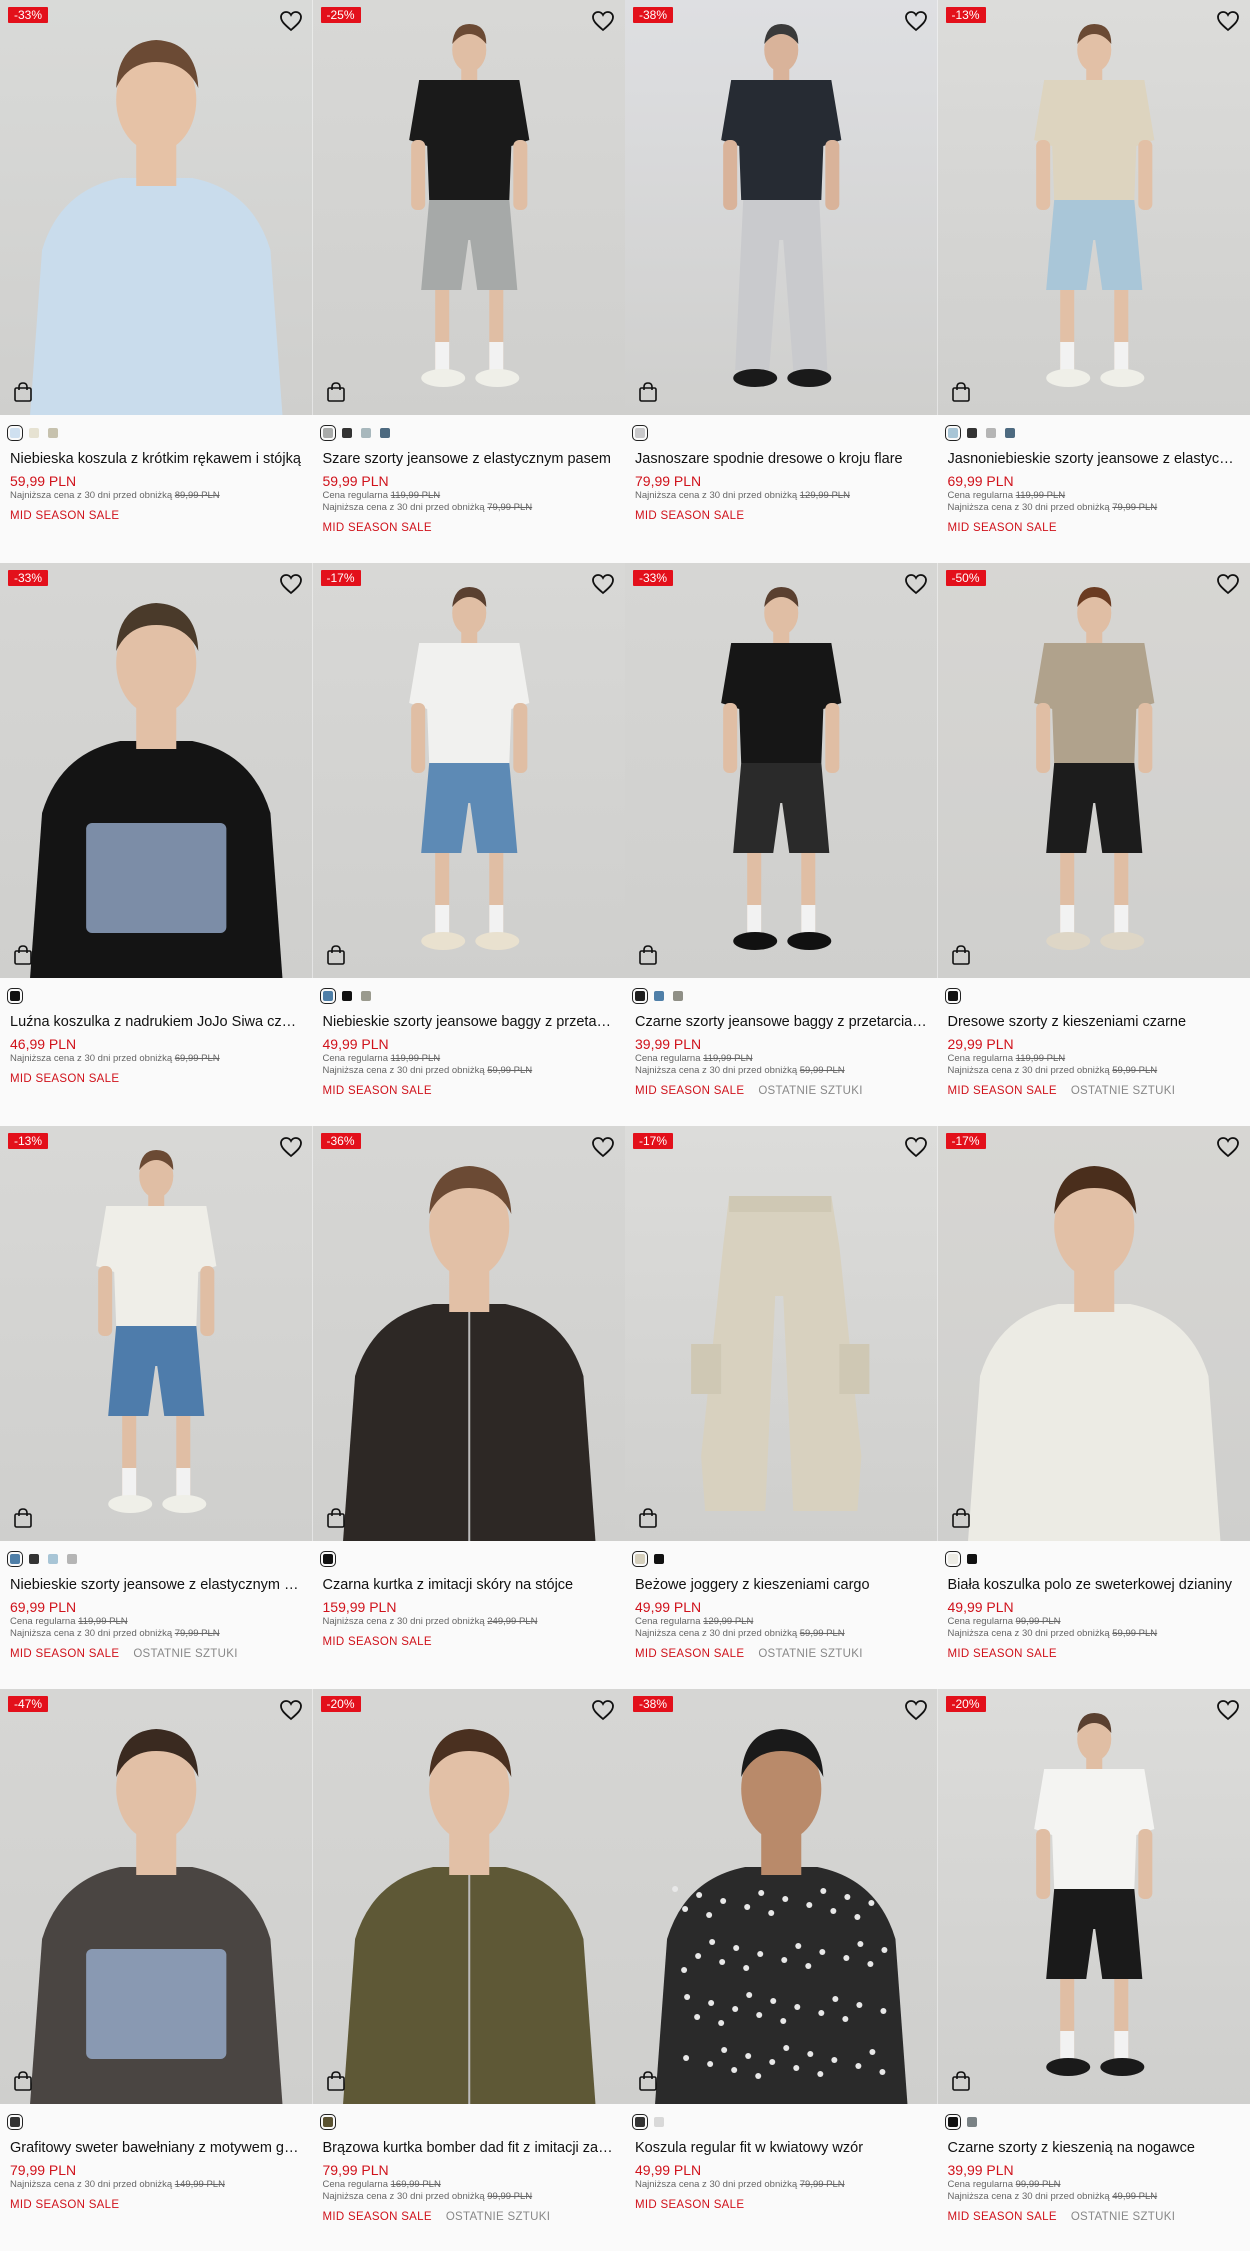  I want to click on product-name: Beżowe joggery z kieszeniami cargo, so click(781, 1585).